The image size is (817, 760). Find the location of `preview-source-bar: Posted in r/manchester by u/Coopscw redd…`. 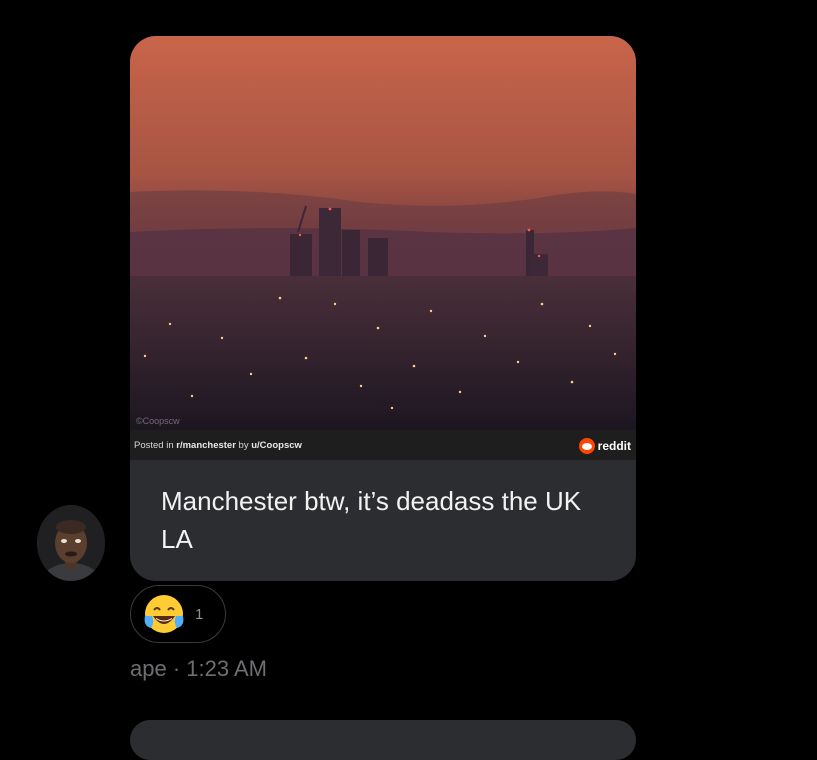

preview-source-bar: Posted in r/manchester by u/Coopscw redd… is located at coordinates (383, 445).